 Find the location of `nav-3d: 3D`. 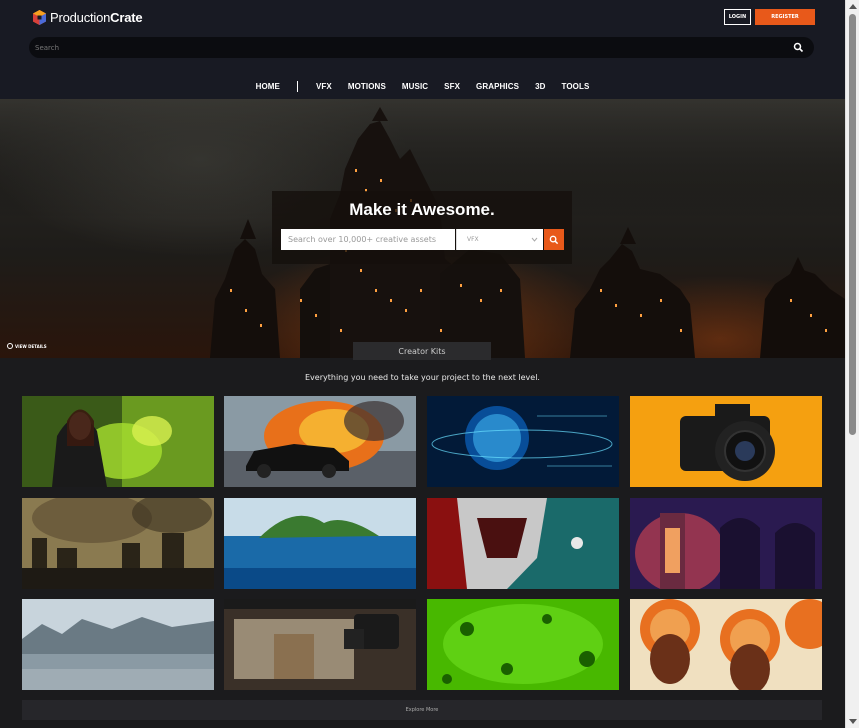

nav-3d: 3D is located at coordinates (540, 86).